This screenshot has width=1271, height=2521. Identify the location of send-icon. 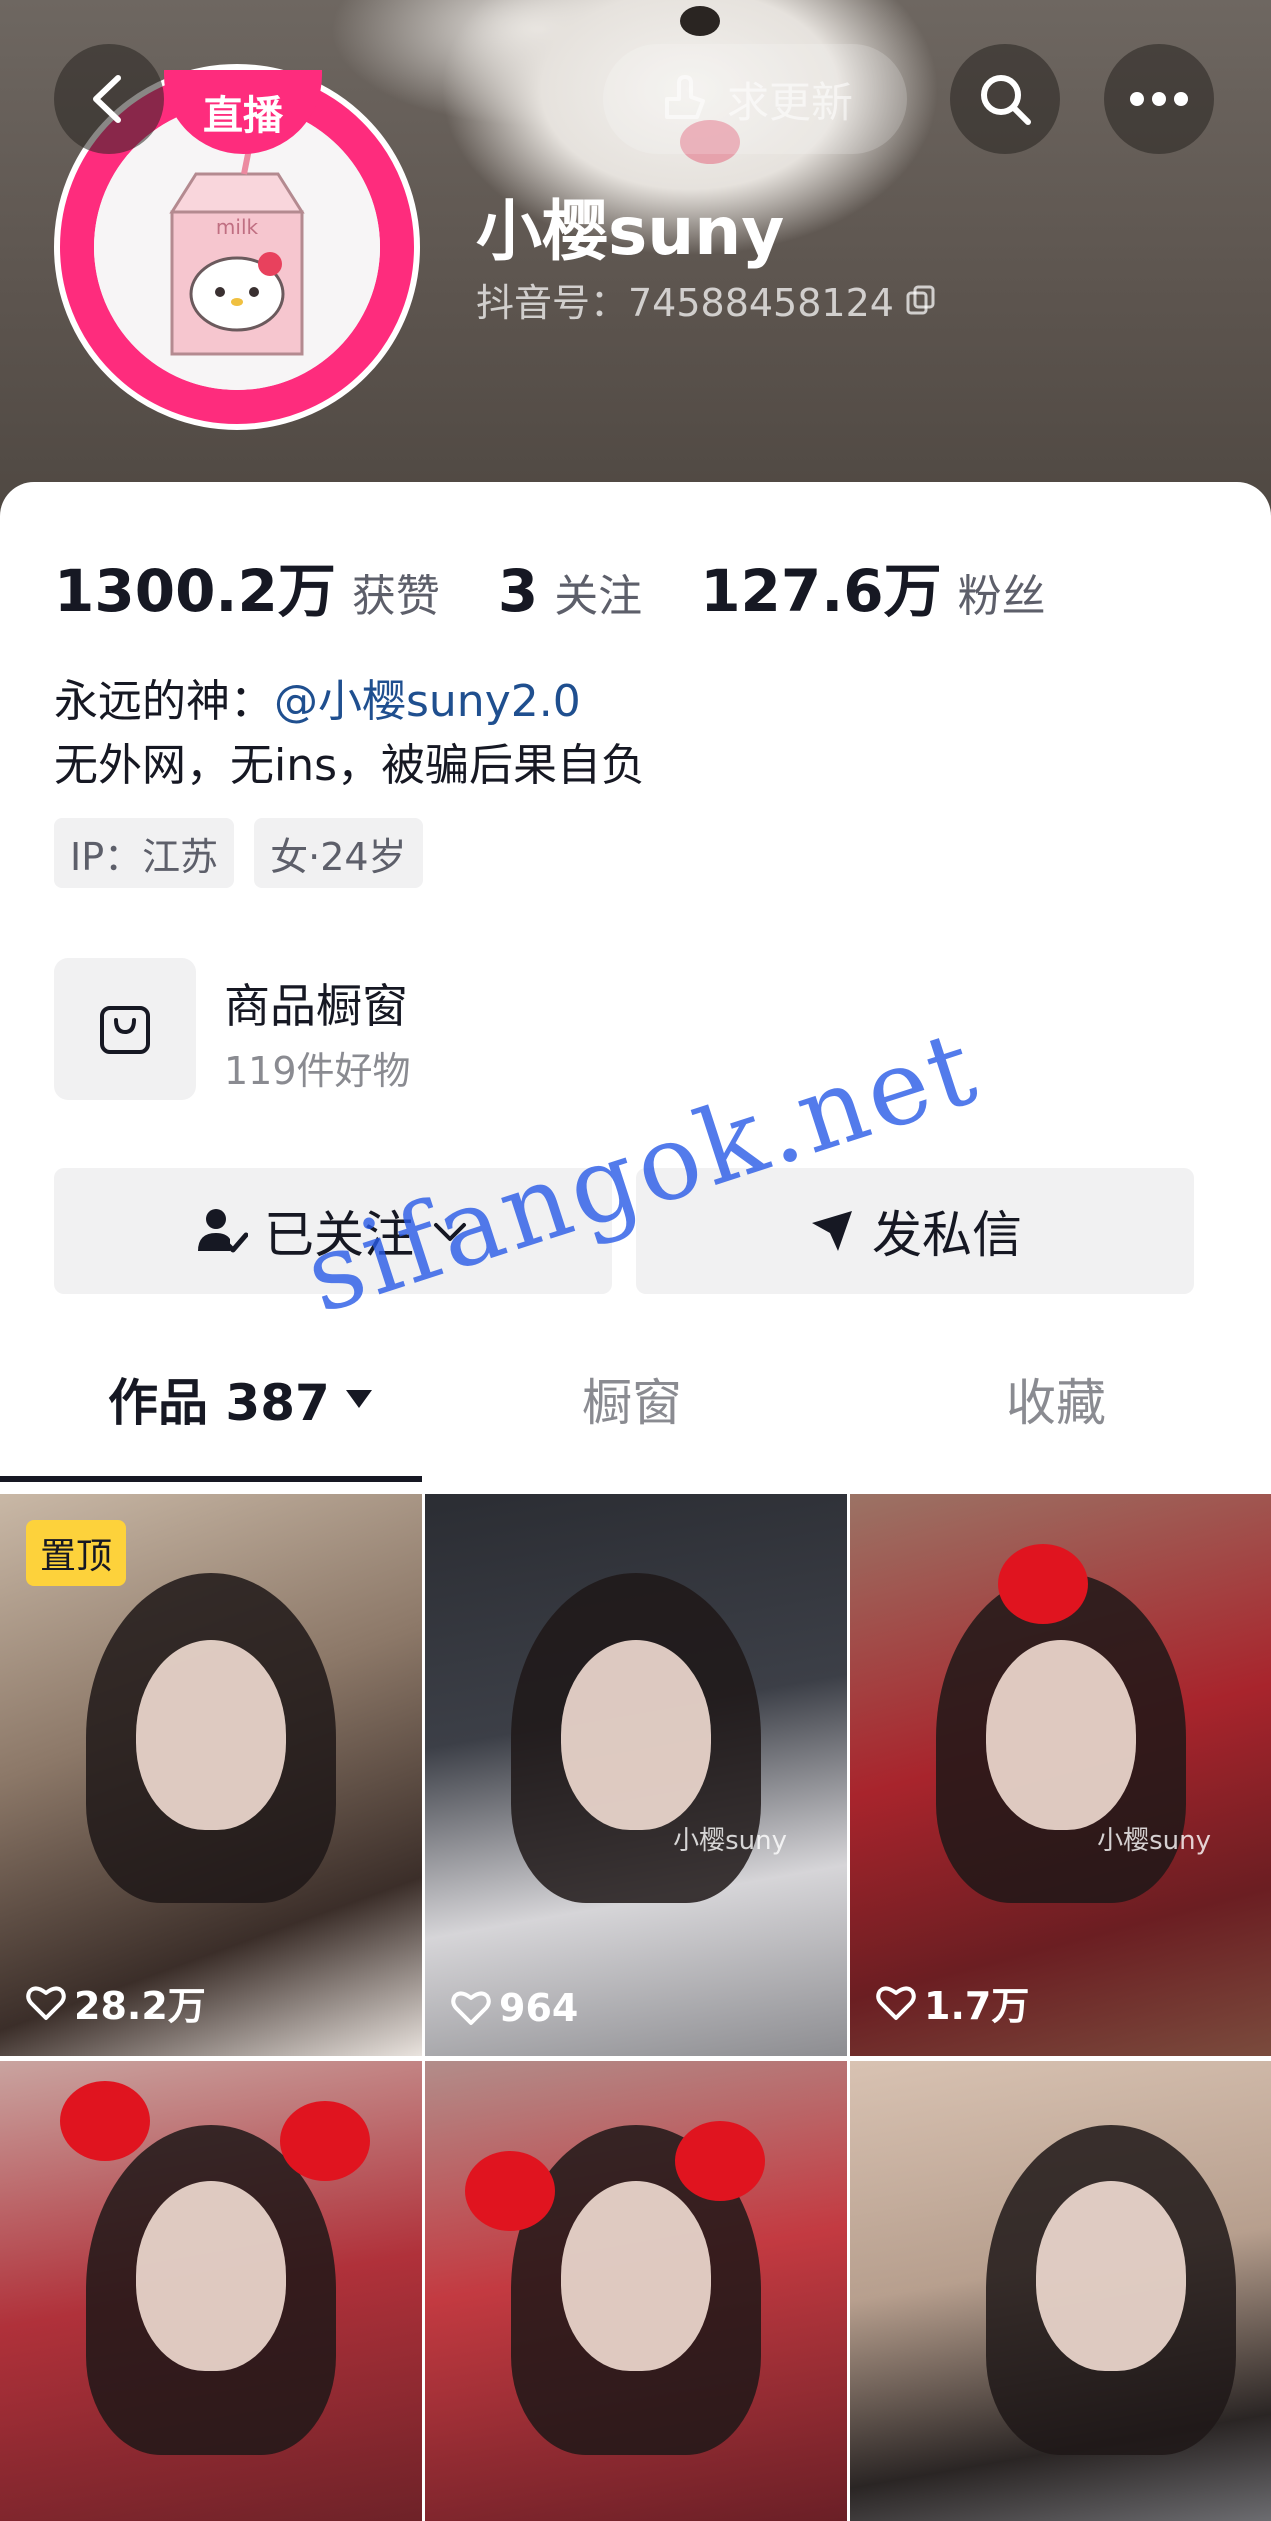
(832, 1231).